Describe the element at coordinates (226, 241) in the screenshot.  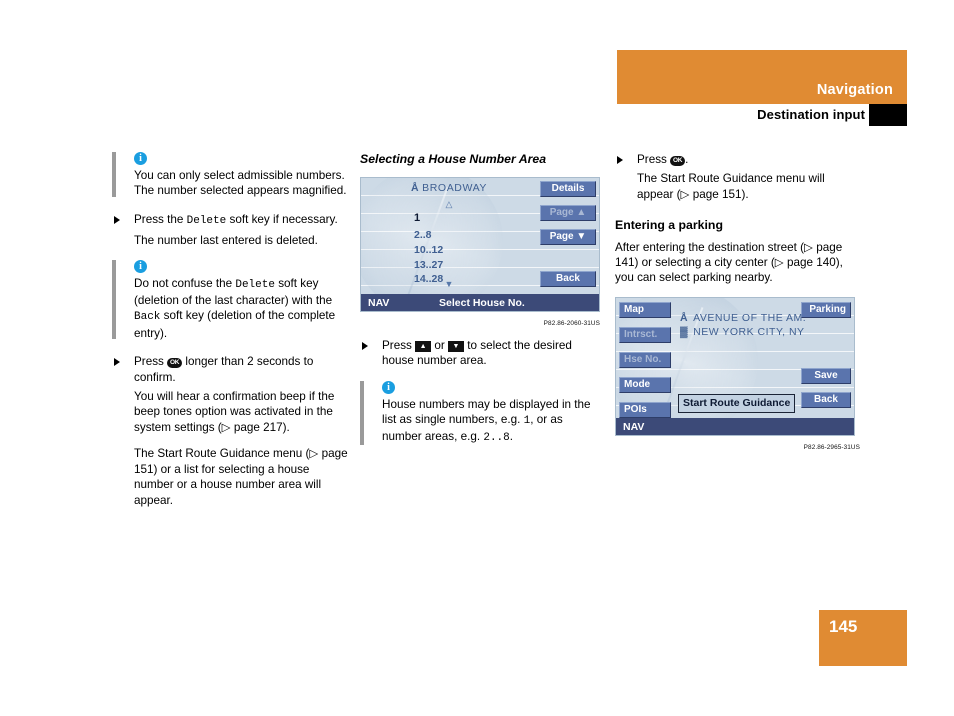
I see `para-number-deleted: The number last entered is deleted.` at that location.